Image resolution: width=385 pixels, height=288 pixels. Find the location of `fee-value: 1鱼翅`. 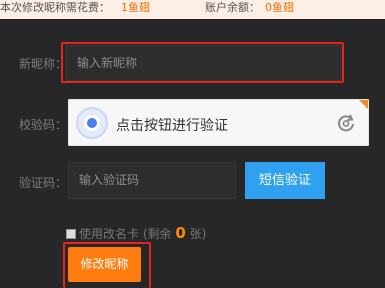

fee-value: 1鱼翅 is located at coordinates (135, 7).